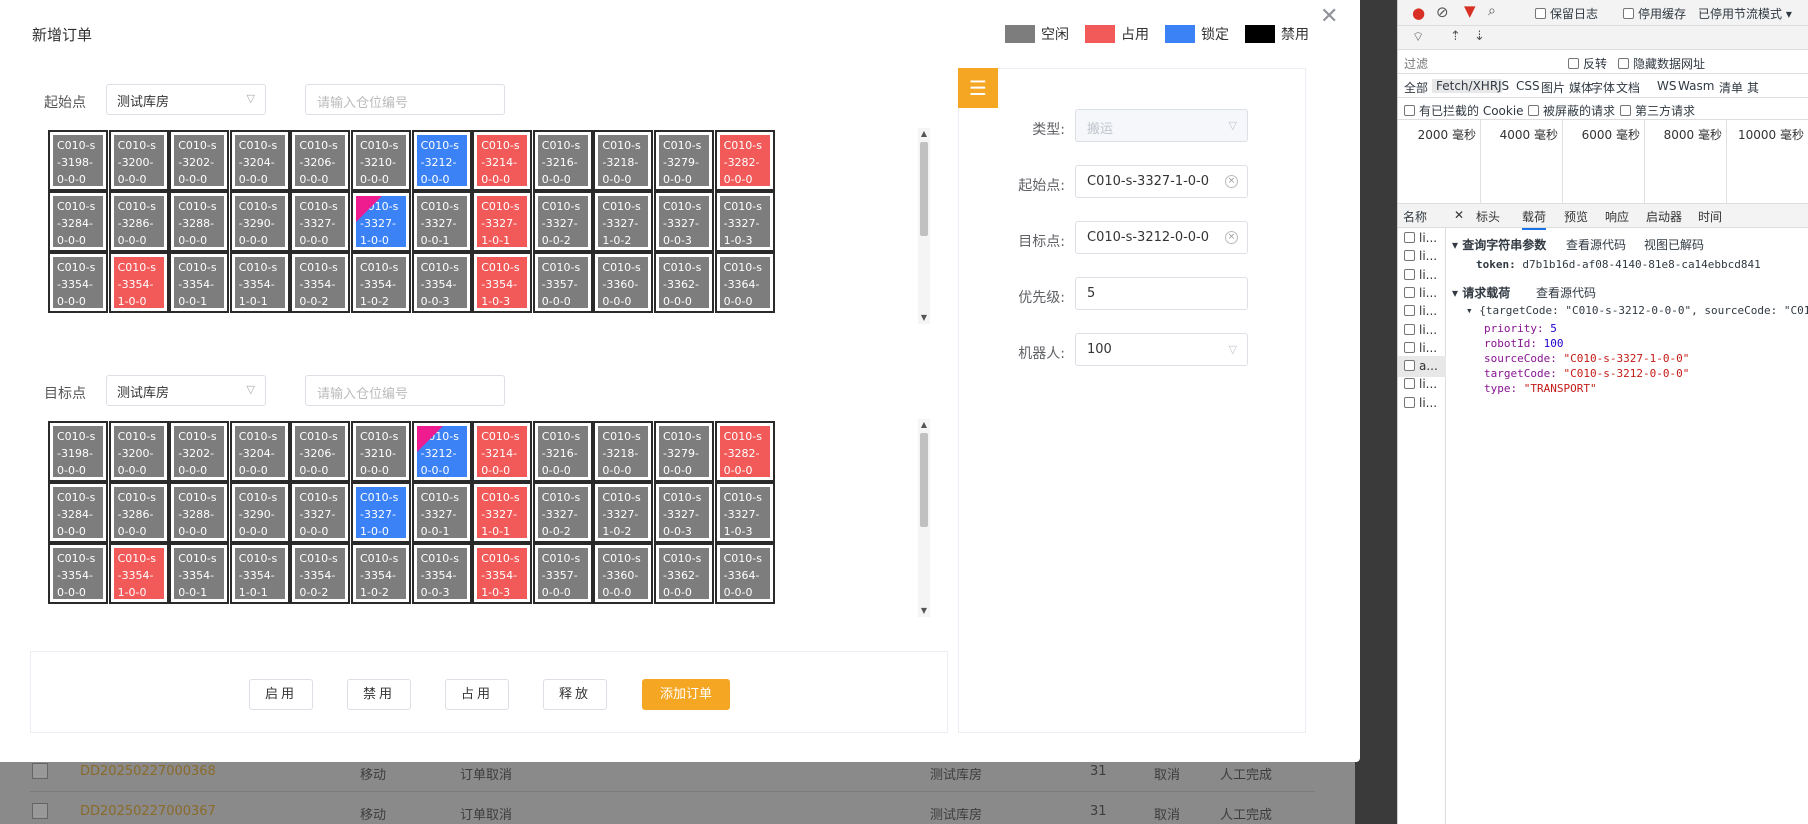 Image resolution: width=1808 pixels, height=824 pixels. Describe the element at coordinates (1418, 37) in the screenshot. I see `network-conditions-icon: ⌔` at that location.